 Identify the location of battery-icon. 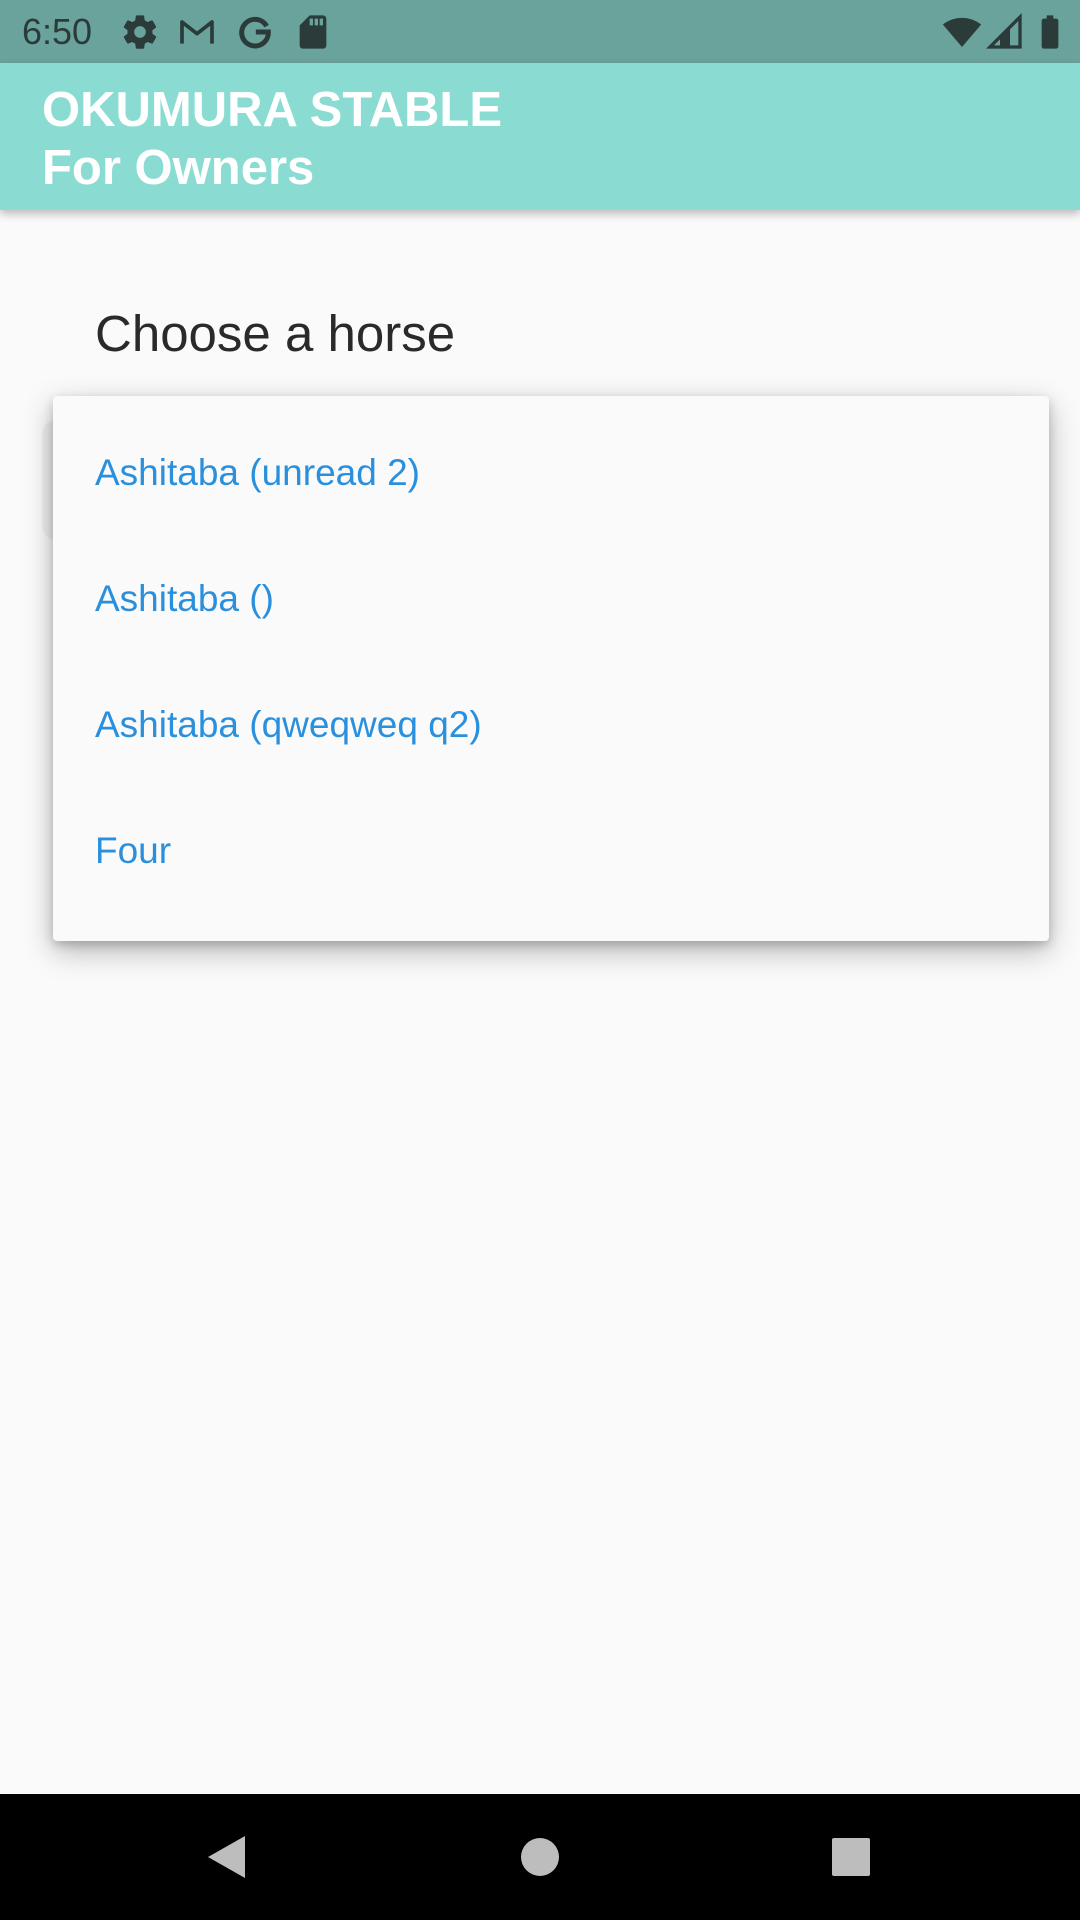
(1050, 32).